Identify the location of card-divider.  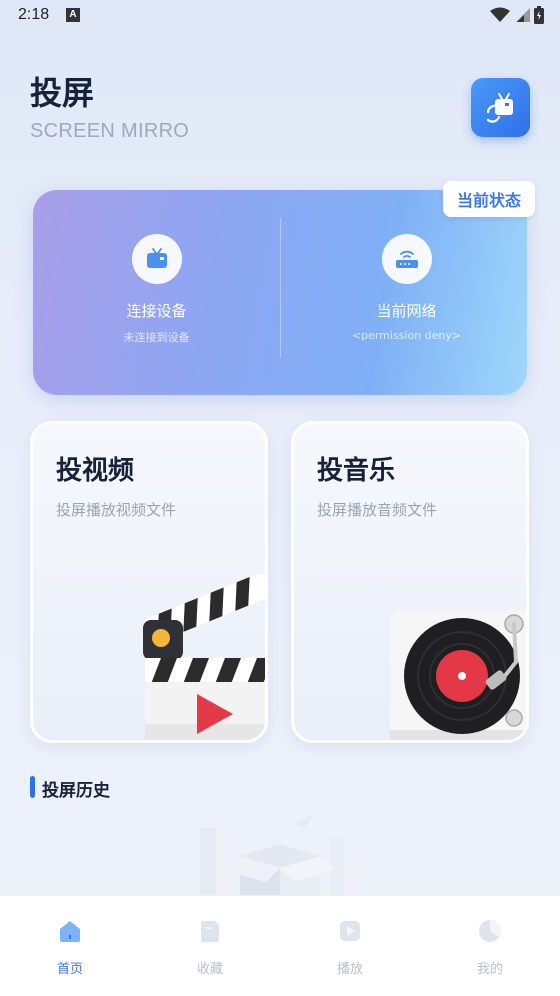
(280, 288).